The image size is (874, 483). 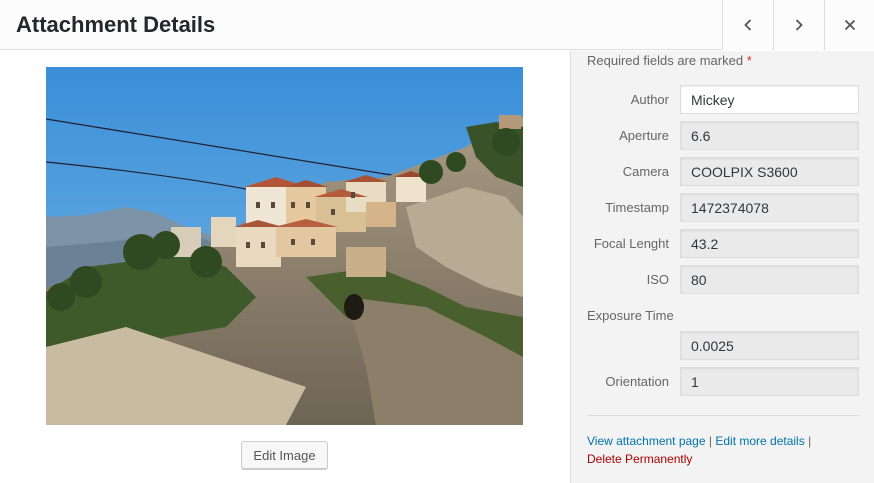 I want to click on modal-header: Attachment Details, so click(x=437, y=25).